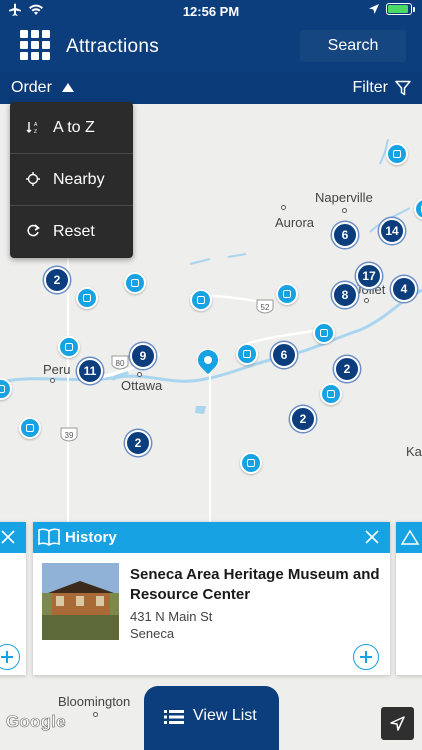 The height and width of the screenshot is (750, 422). I want to click on battery-level, so click(398, 9).